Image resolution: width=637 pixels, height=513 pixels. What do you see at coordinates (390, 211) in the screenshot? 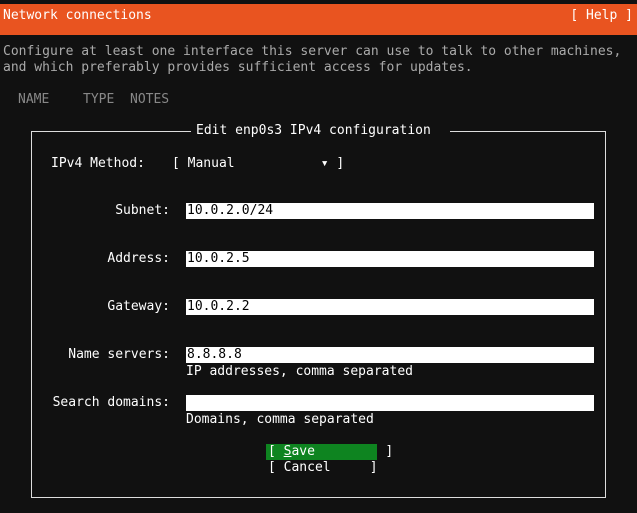
I see `subnet-input: 10.0.2.0/24` at bounding box center [390, 211].